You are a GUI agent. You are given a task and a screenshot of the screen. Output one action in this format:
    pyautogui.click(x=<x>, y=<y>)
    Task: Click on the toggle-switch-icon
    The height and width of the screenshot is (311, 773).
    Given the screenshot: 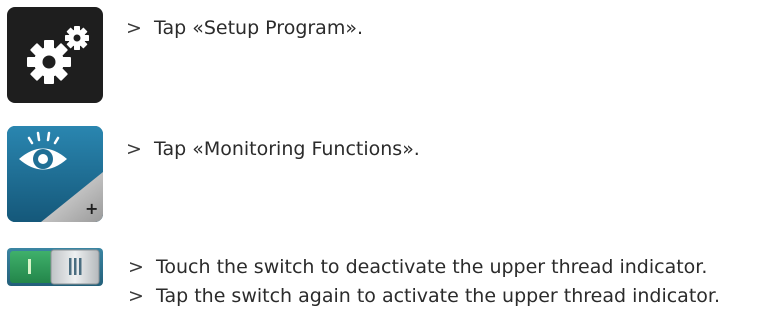 What is the action you would take?
    pyautogui.click(x=55, y=267)
    